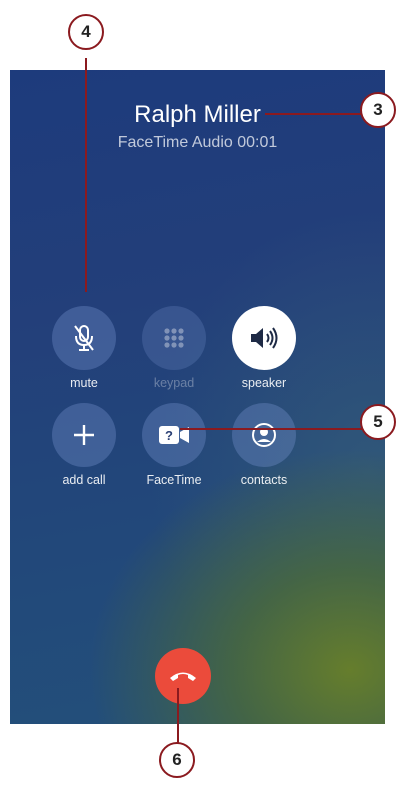 Image resolution: width=406 pixels, height=790 pixels. What do you see at coordinates (174, 383) in the screenshot?
I see `keypad-label: keypad` at bounding box center [174, 383].